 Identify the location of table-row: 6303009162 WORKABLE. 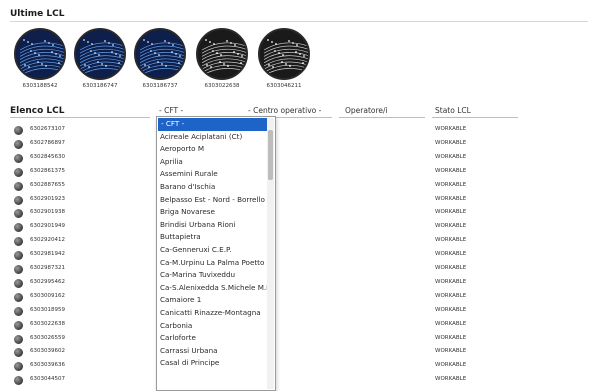
(279, 298).